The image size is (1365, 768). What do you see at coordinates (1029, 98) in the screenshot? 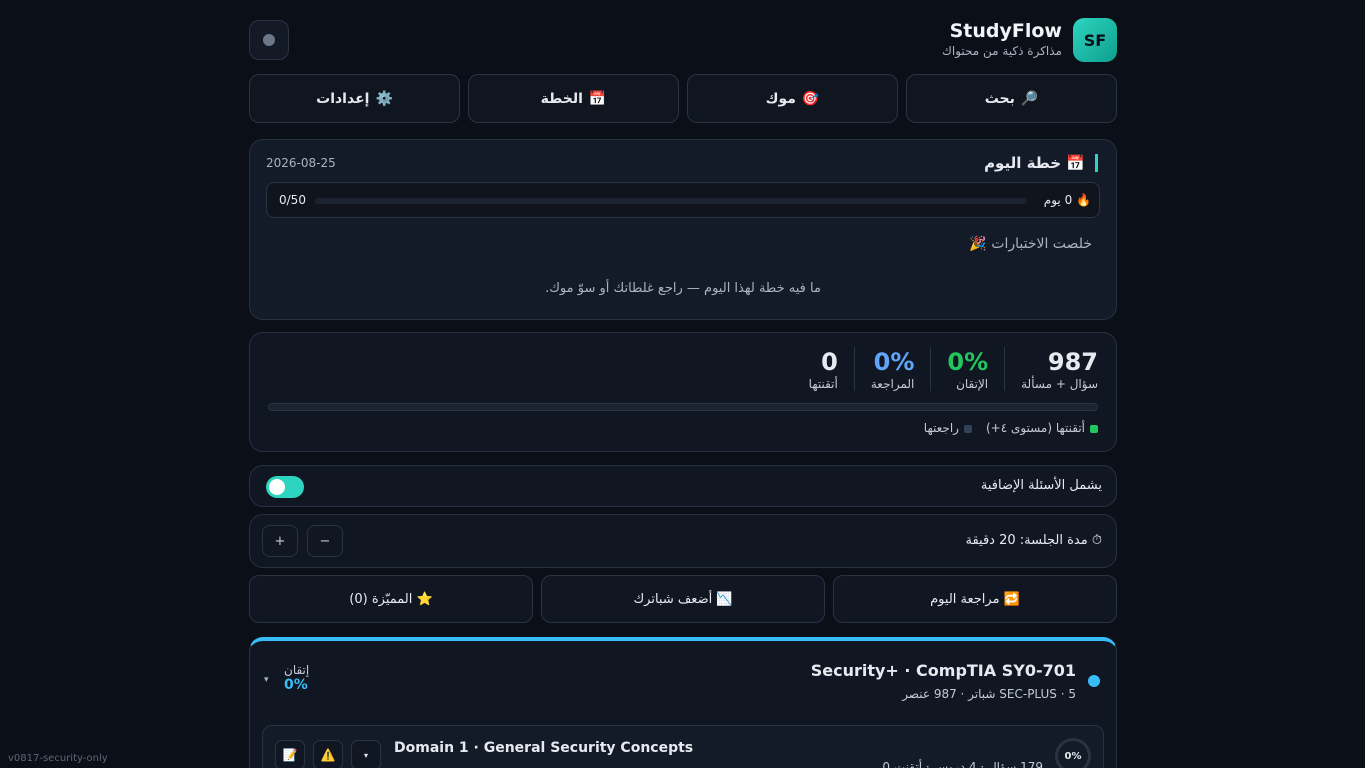
I see `search-icon: 🔎` at bounding box center [1029, 98].